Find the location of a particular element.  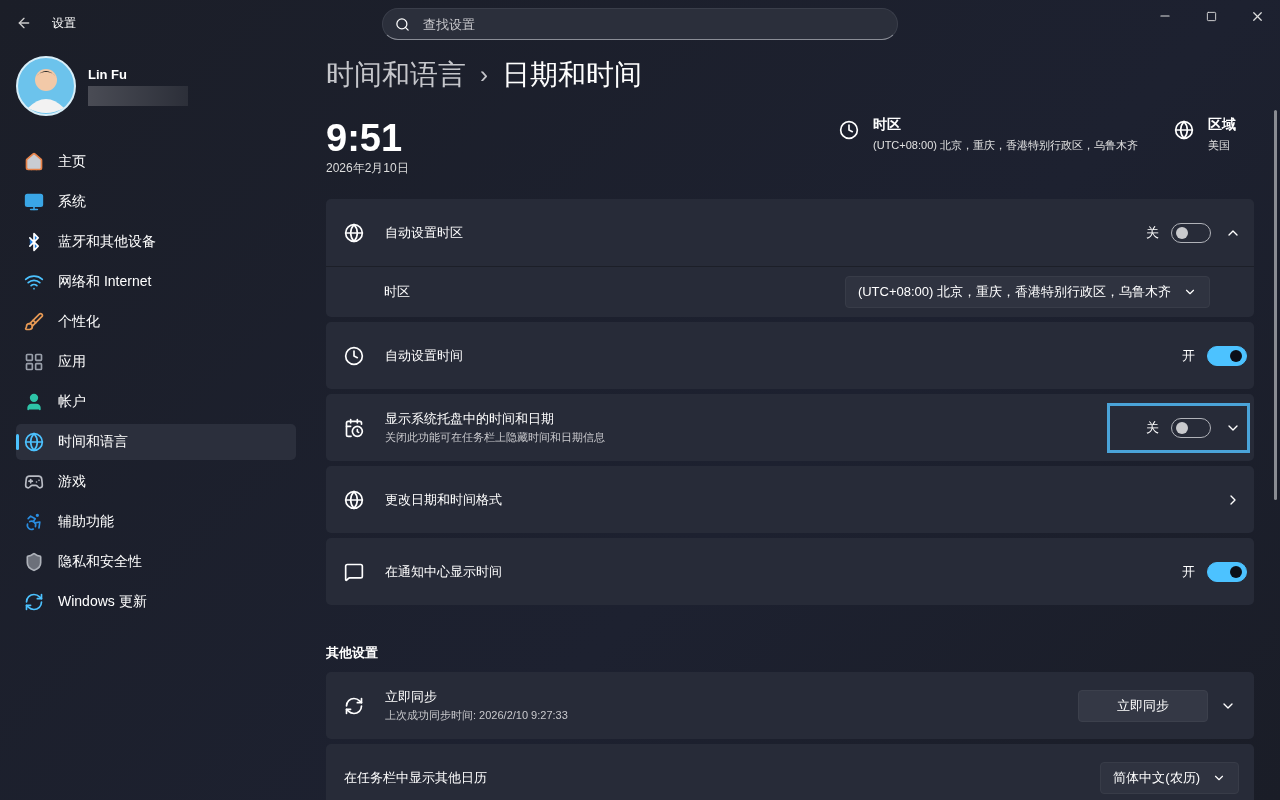

settings-card: 在通知中心显示时间 开 is located at coordinates (790, 571).